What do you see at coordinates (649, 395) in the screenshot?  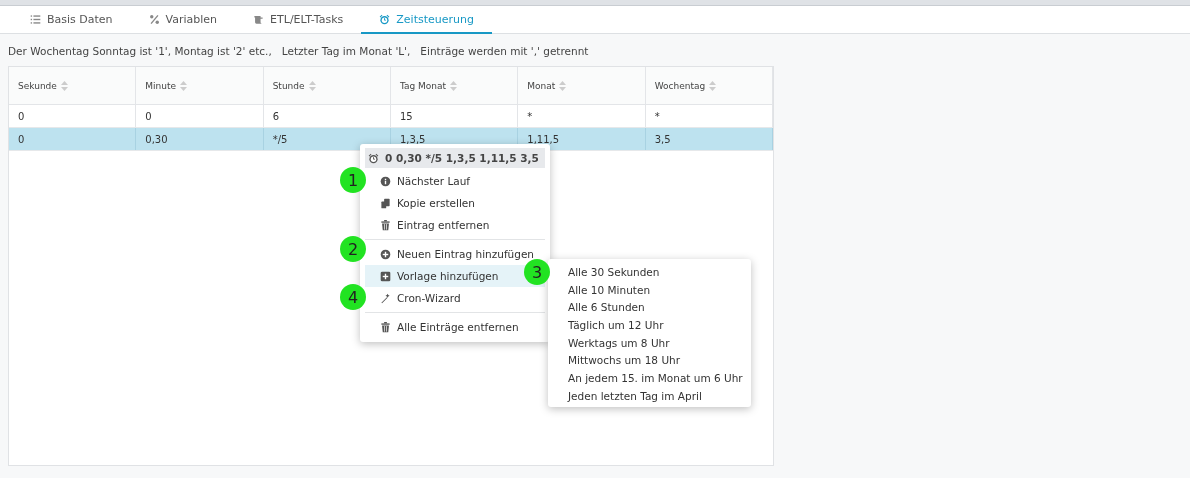 I see `menu-item: Jeden letzten Tag im April` at bounding box center [649, 395].